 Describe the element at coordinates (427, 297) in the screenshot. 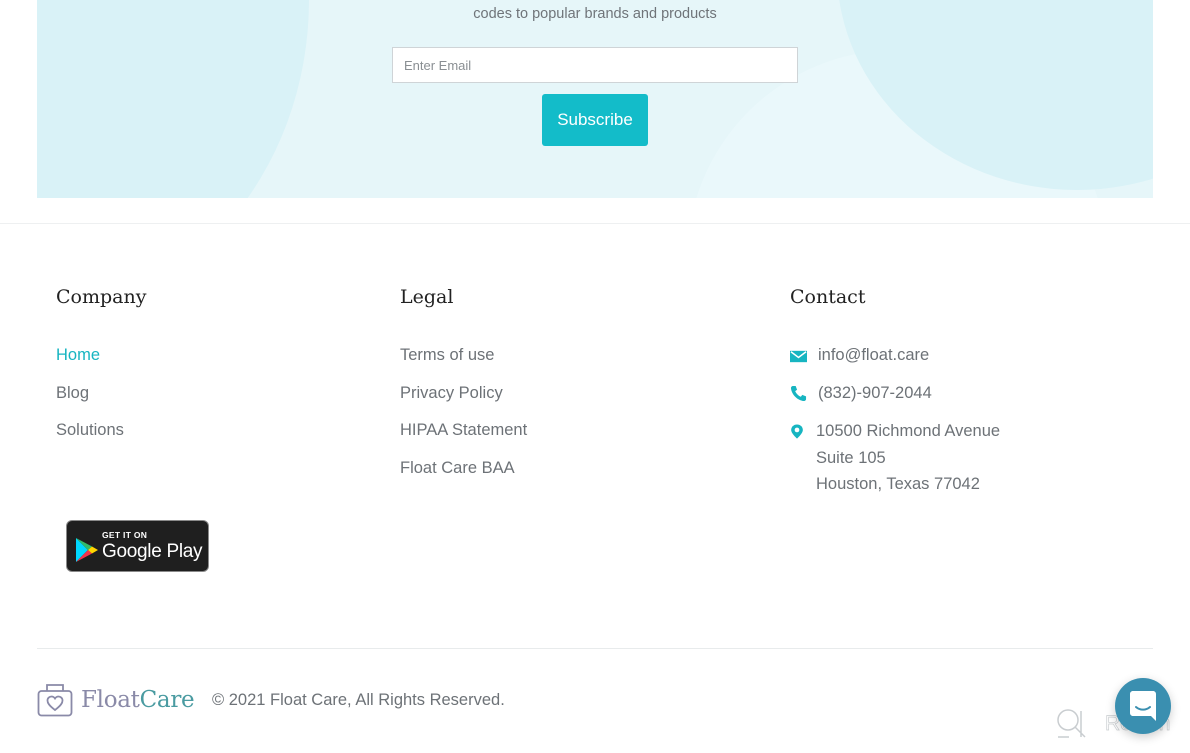

I see `legal-heading: Legal` at that location.